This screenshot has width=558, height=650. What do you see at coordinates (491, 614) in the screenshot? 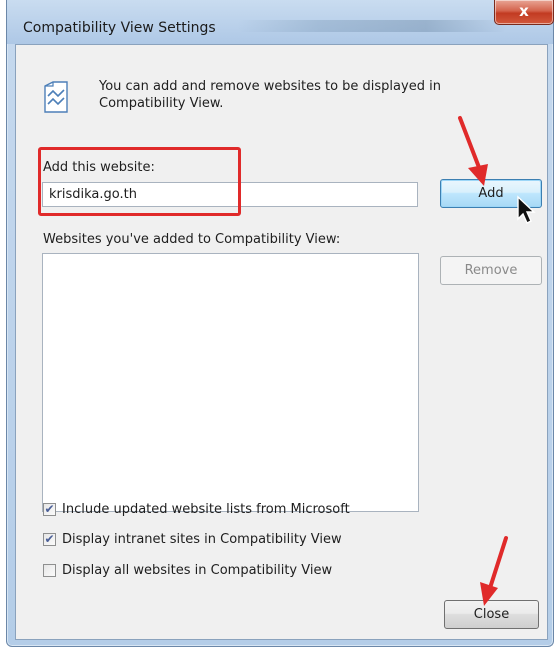
I see `close-button: Close` at bounding box center [491, 614].